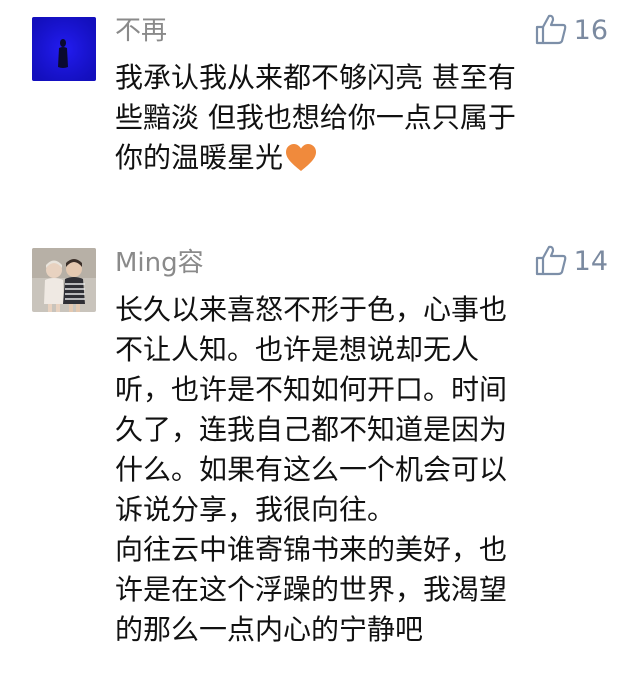 The image size is (638, 693). I want to click on comment-line: 听，也许是不知如何开口。时间, so click(311, 389).